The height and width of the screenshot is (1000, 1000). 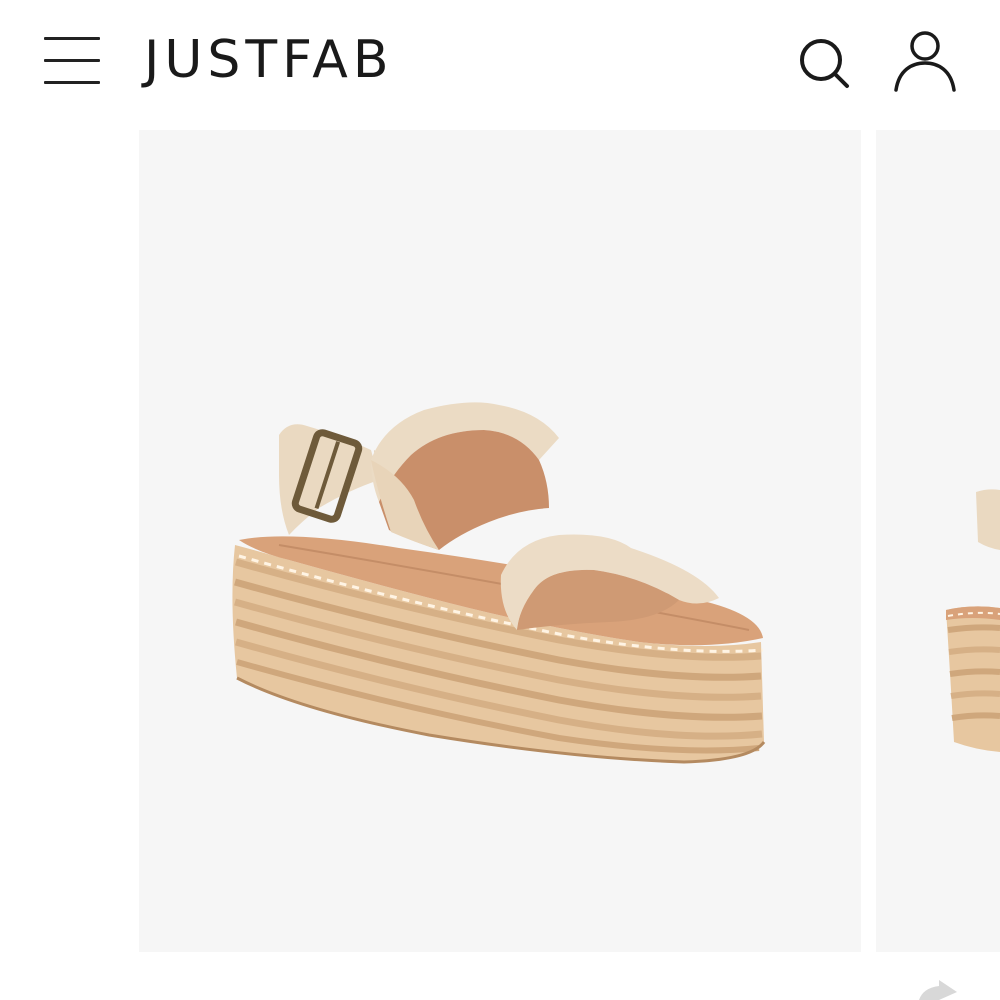 I want to click on menu-button, so click(x=72, y=60).